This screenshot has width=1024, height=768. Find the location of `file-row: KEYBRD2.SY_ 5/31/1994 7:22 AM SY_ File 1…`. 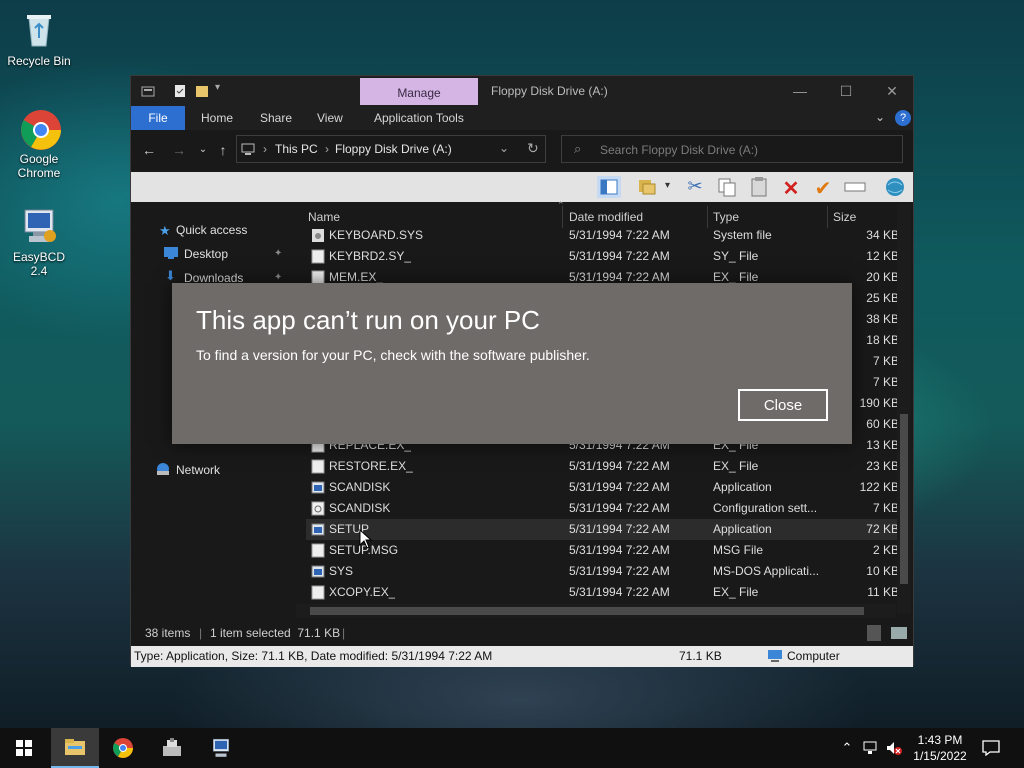

file-row: KEYBRD2.SY_ 5/31/1994 7:22 AM SY_ File 1… is located at coordinates (606, 256).